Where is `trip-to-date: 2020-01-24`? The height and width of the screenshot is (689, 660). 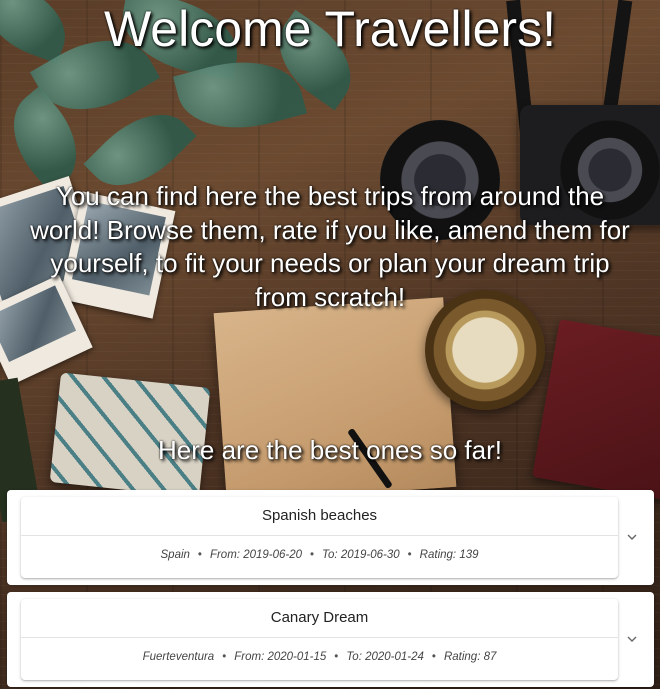 trip-to-date: 2020-01-24 is located at coordinates (394, 657).